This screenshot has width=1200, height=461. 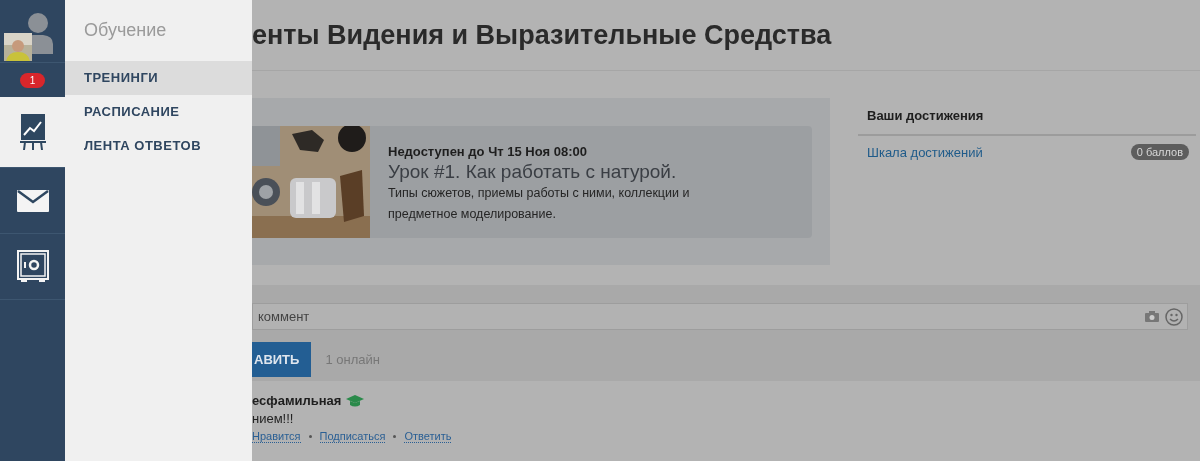 What do you see at coordinates (158, 112) in the screenshot?
I see `menu-item: РАСПИСАНИЕ` at bounding box center [158, 112].